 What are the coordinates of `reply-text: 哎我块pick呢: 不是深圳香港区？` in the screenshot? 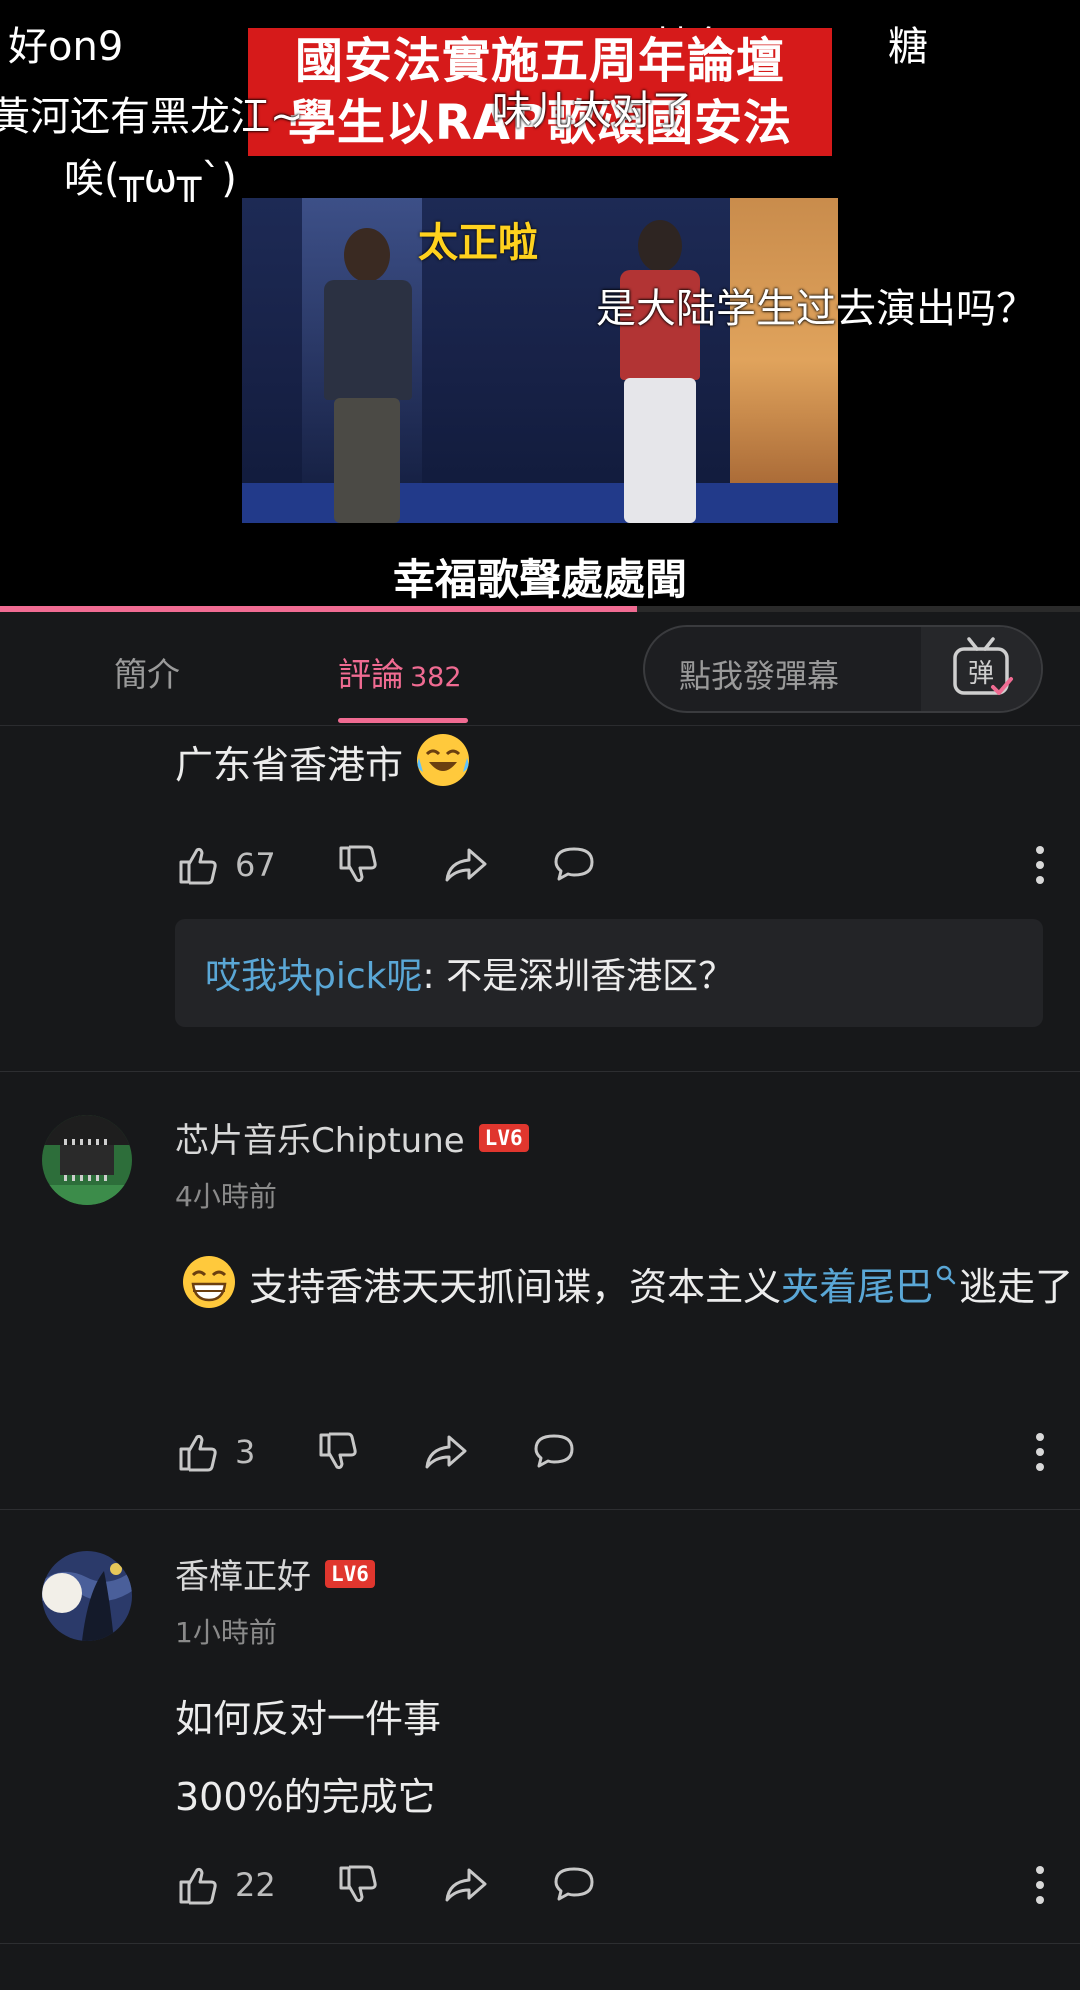 It's located at (469, 973).